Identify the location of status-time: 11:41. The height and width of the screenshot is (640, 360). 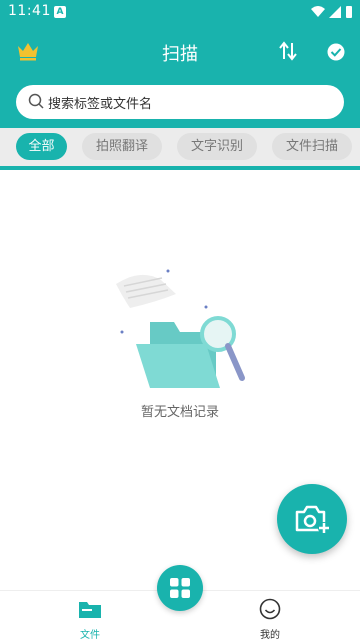
(29, 11).